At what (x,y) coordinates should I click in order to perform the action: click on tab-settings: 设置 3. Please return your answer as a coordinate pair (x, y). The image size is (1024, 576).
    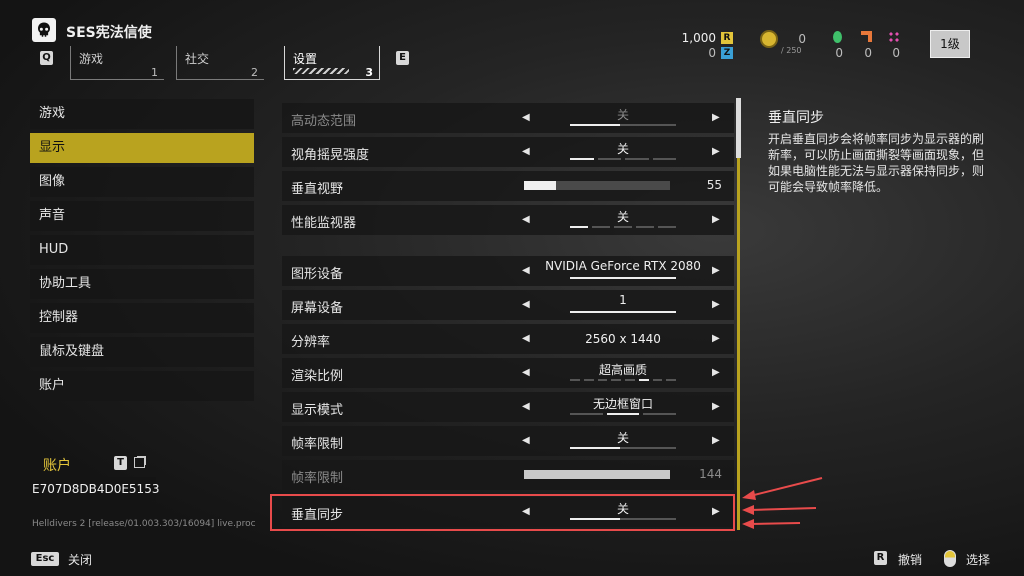
    Looking at the image, I should click on (332, 63).